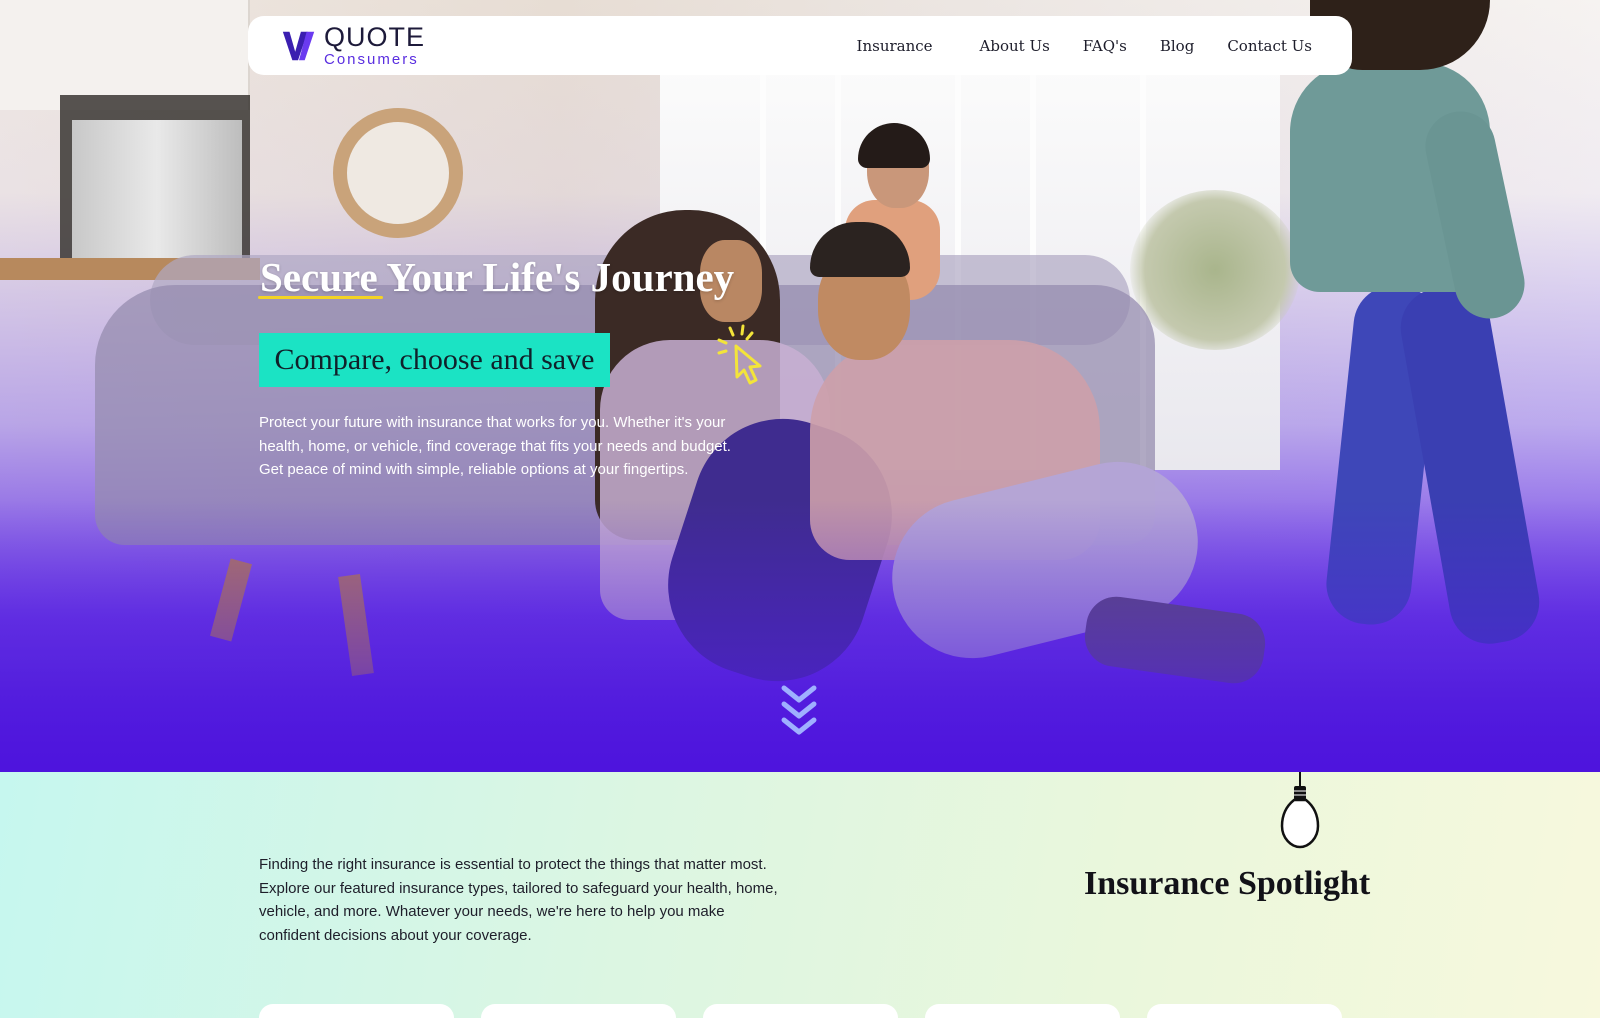 The width and height of the screenshot is (1600, 1018). What do you see at coordinates (1269, 46) in the screenshot?
I see `nav-link-contact-us: Contact Us` at bounding box center [1269, 46].